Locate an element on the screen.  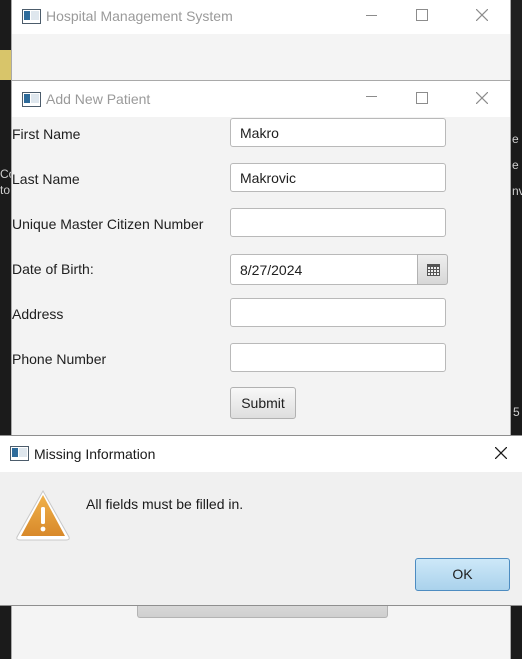
citizen-number-field is located at coordinates (338, 222).